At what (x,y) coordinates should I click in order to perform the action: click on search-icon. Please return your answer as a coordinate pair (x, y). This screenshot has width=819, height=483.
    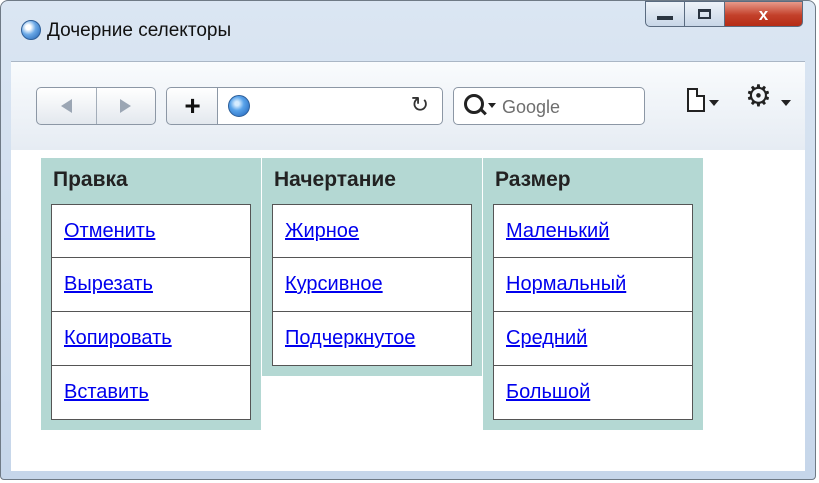
    Looking at the image, I should click on (474, 104).